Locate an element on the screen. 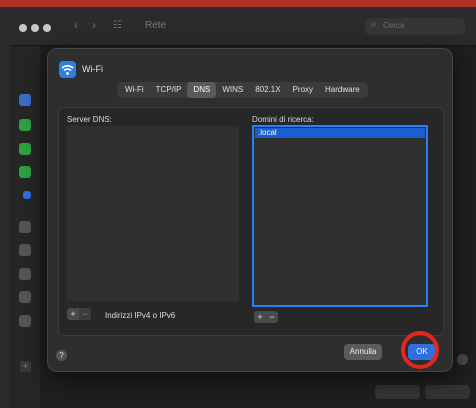 This screenshot has height=408, width=476. search-icon: ⌕ is located at coordinates (374, 24).